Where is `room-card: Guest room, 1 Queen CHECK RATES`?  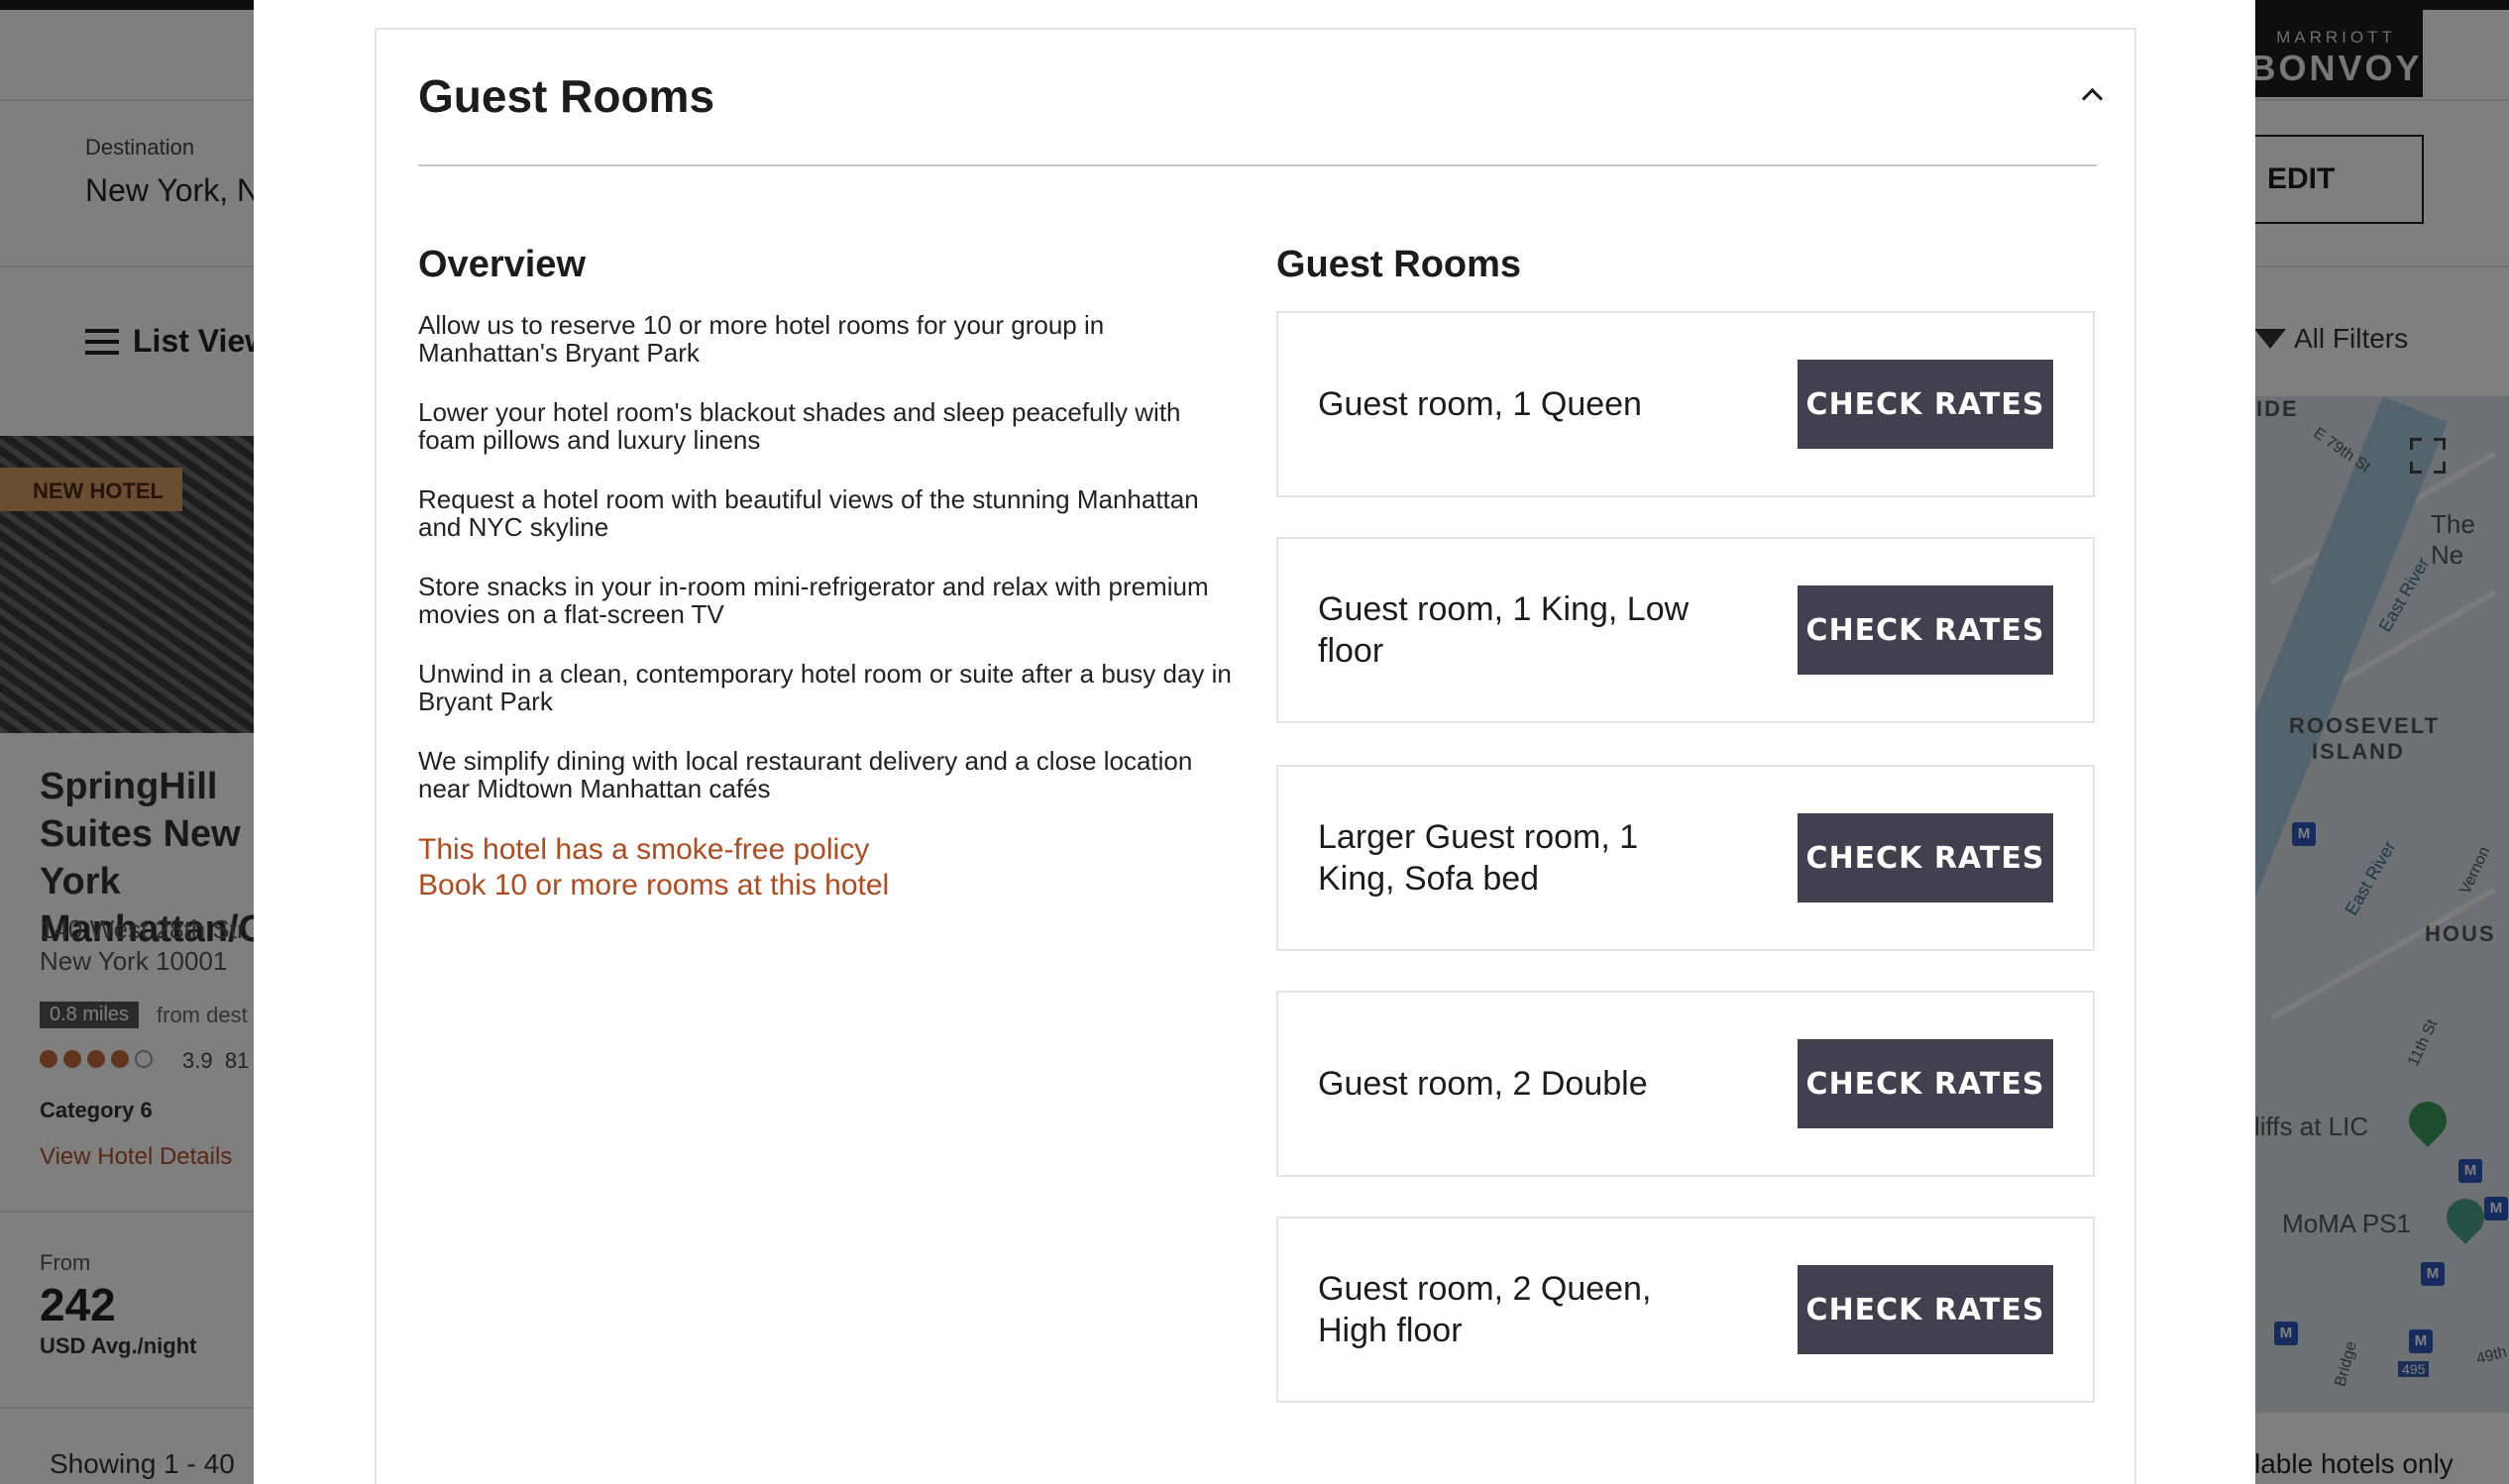 room-card: Guest room, 1 Queen CHECK RATES is located at coordinates (1686, 404).